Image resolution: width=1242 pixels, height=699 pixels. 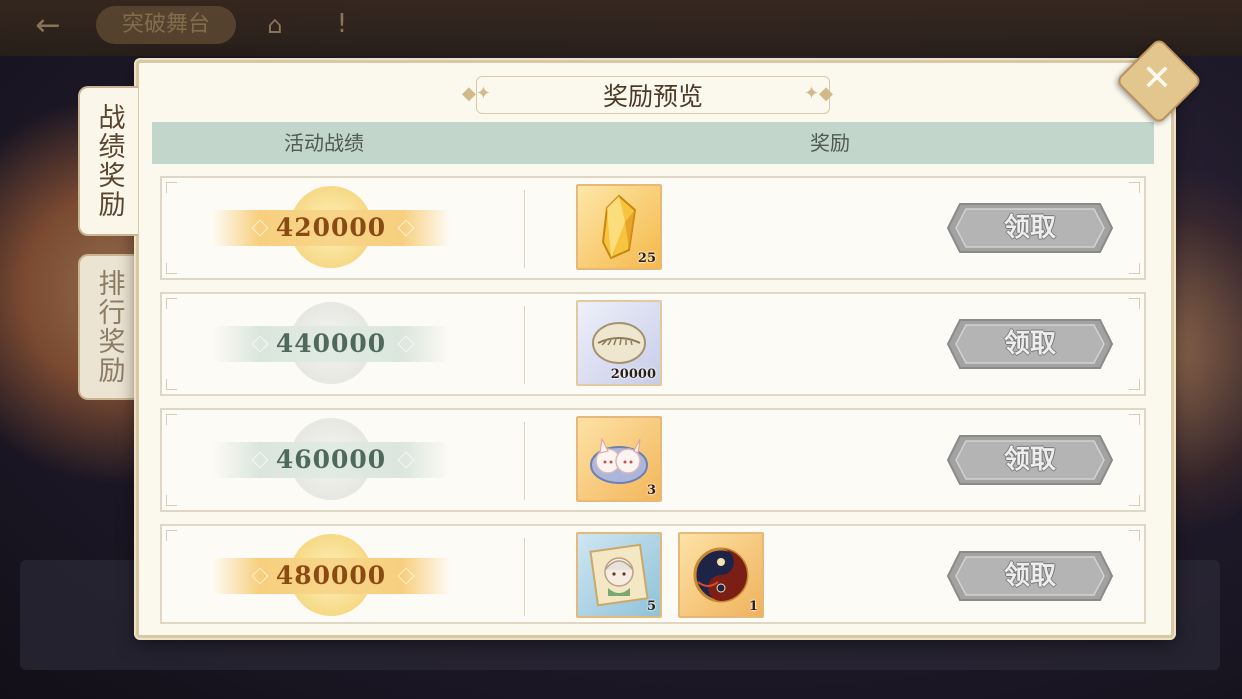 I want to click on item-quantity: 25, so click(x=646, y=258).